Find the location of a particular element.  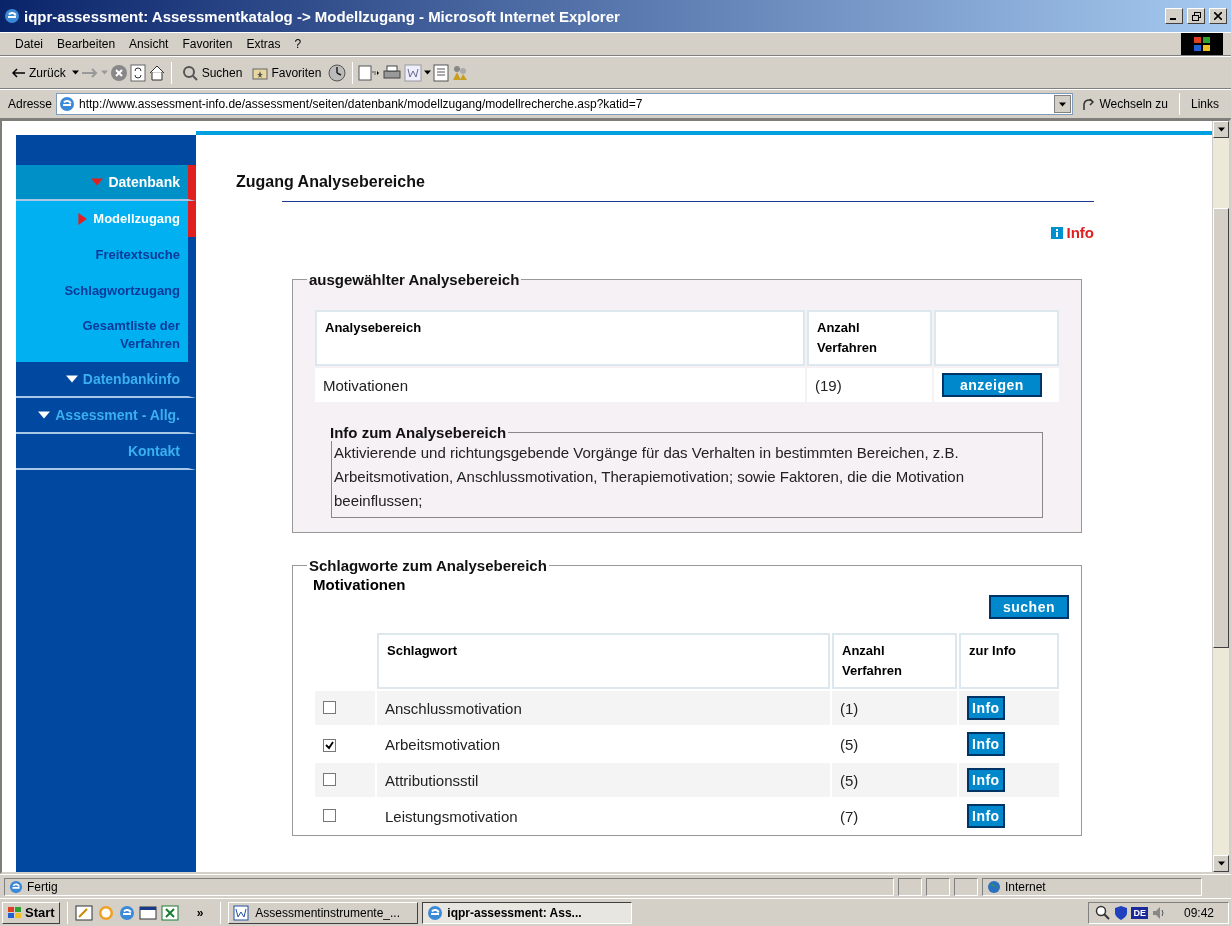

favorites-button: Favoriten is located at coordinates (287, 72).